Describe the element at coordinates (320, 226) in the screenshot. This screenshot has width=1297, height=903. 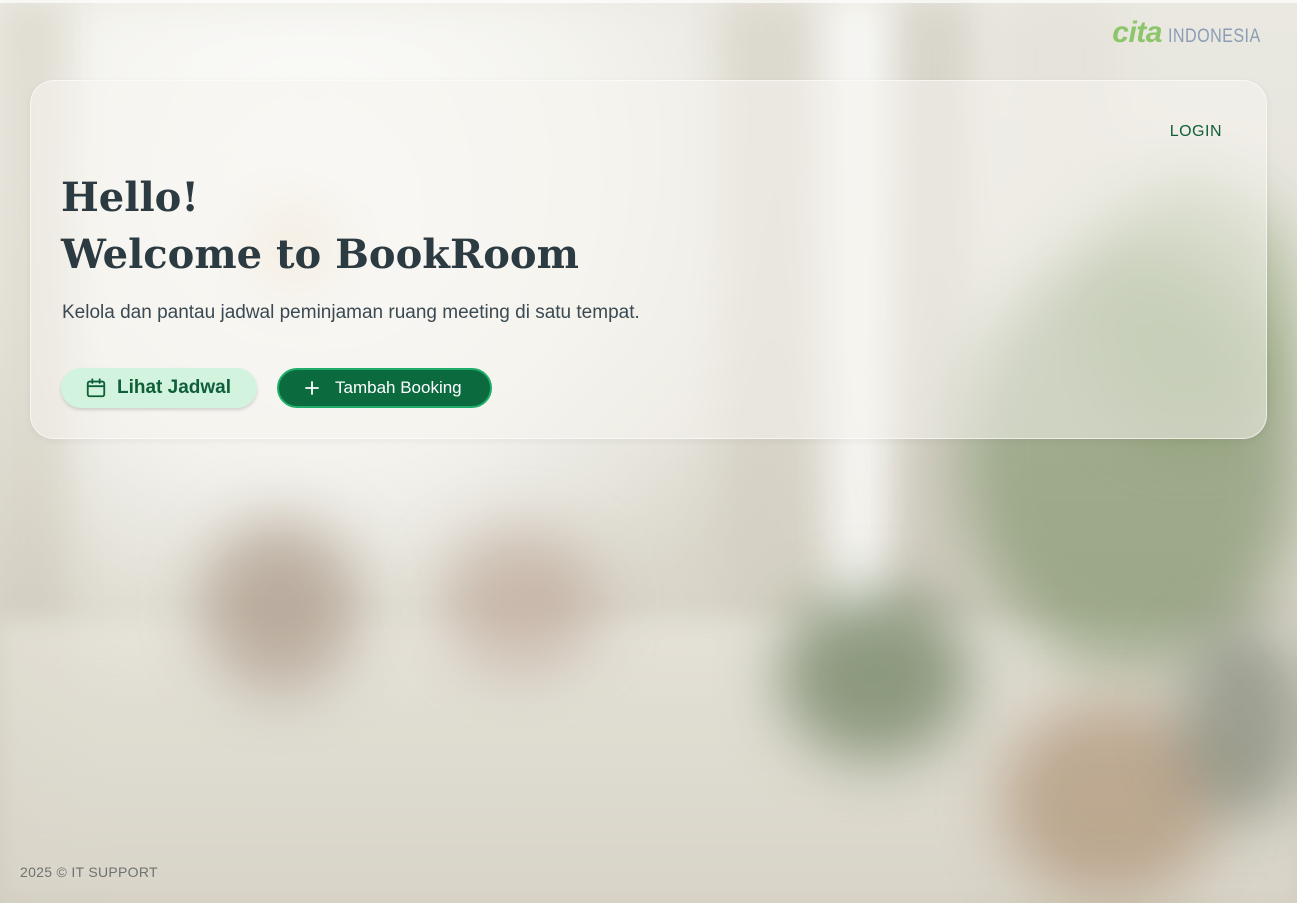
I see `hero-title: Hello! Welcome to BookRoom` at that location.